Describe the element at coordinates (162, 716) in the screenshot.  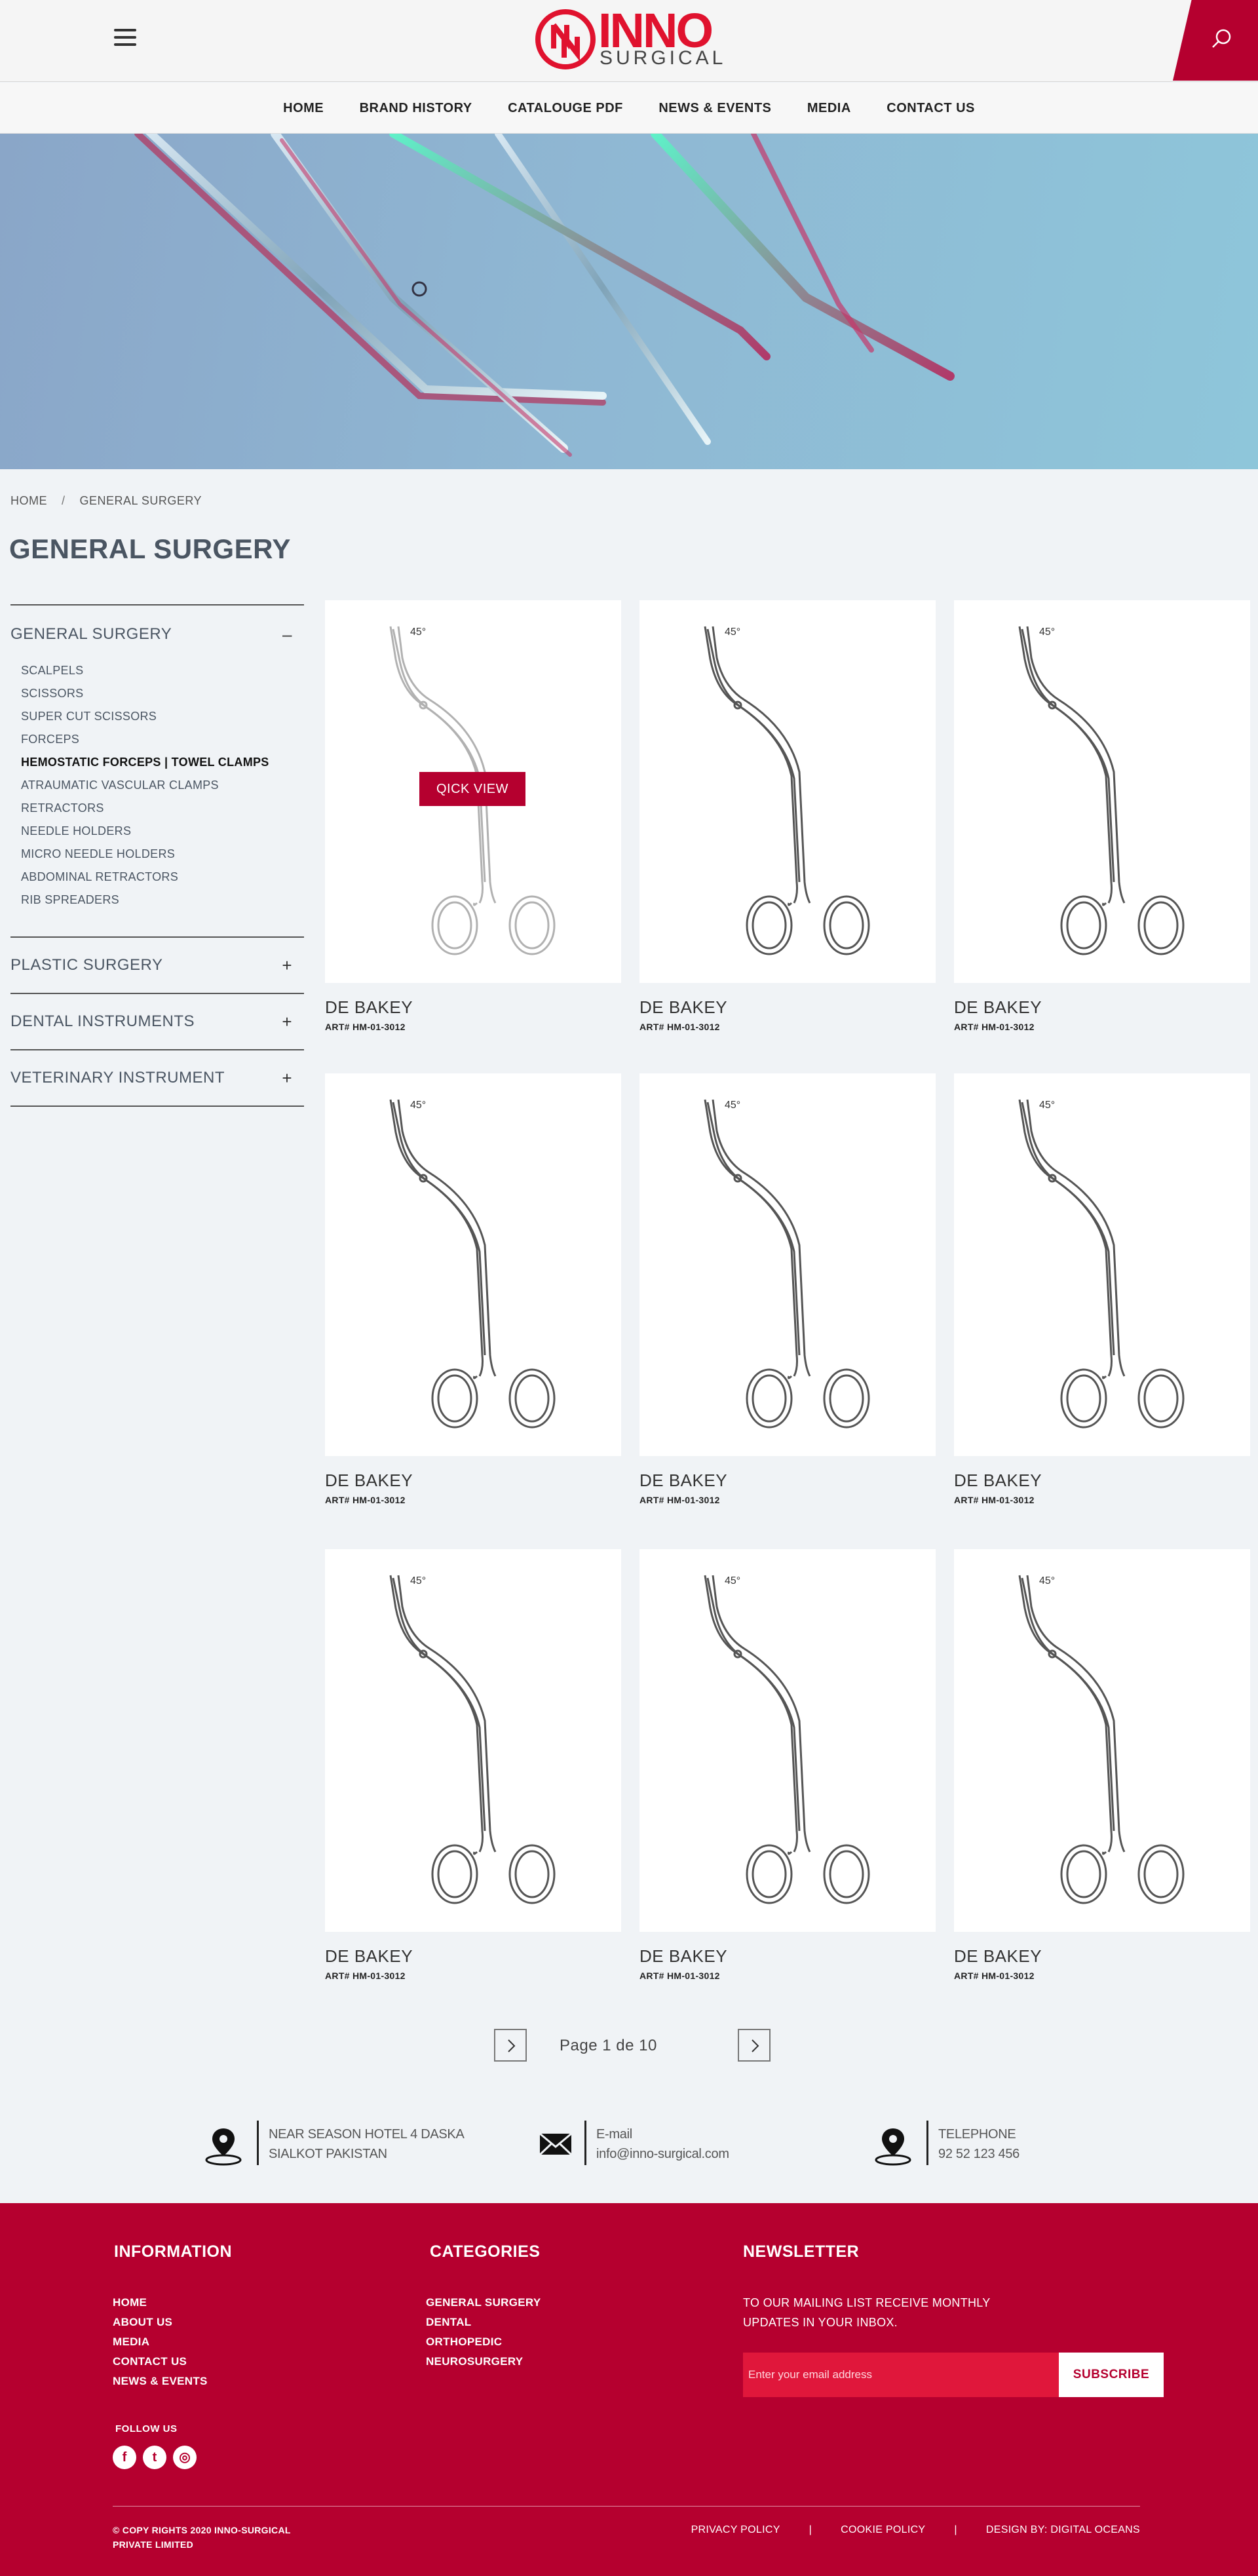
I see `subcategory-super-cut-scissors: SUPER CUT SCISSORS` at that location.